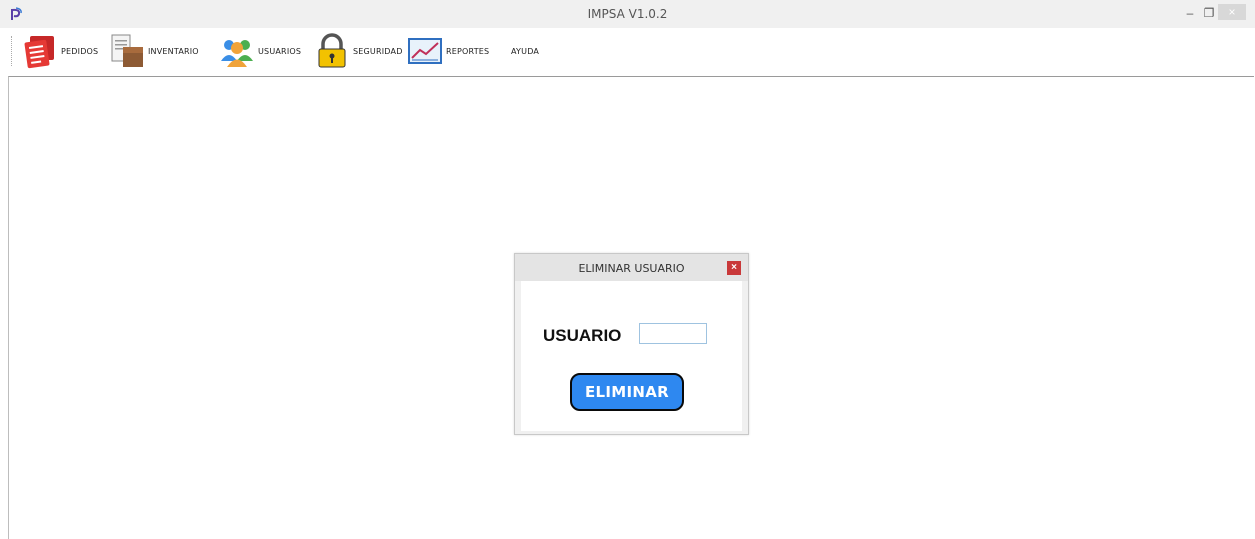 The image size is (1255, 539). I want to click on orders-icon, so click(39, 52).